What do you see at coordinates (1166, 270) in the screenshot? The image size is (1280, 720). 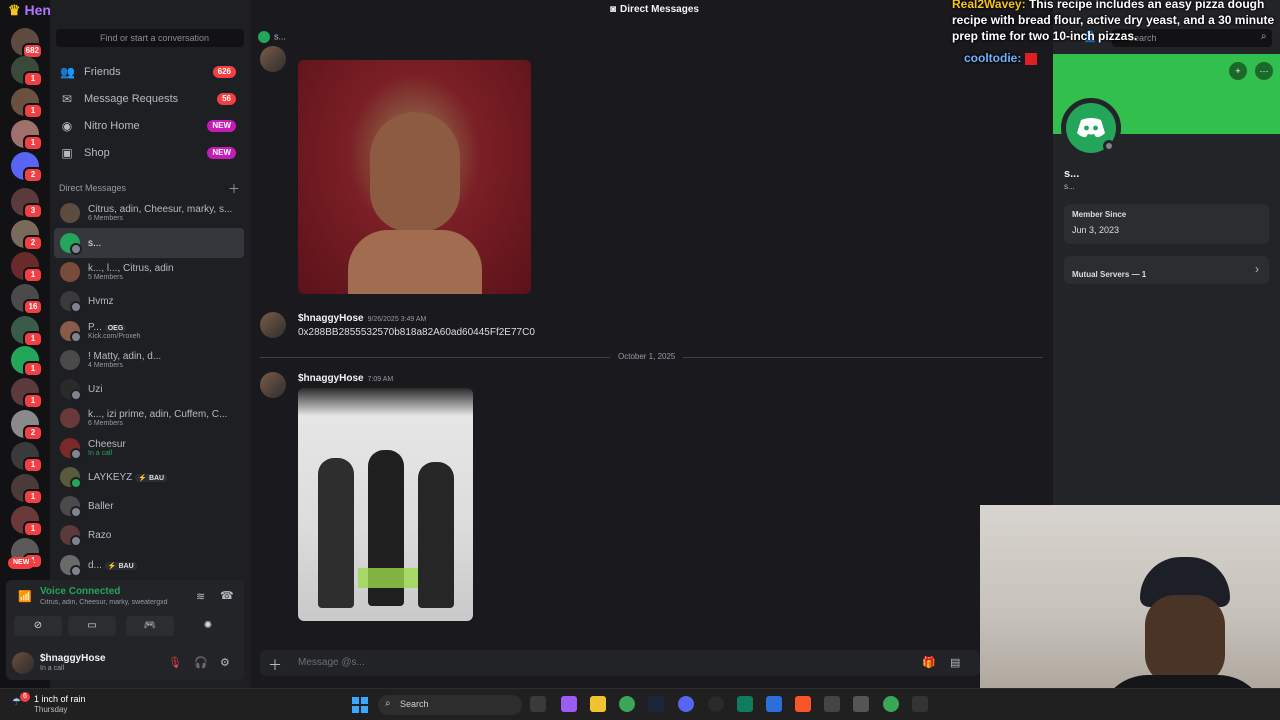 I see `mutual-servers-row: Mutual Servers — 1 ›` at bounding box center [1166, 270].